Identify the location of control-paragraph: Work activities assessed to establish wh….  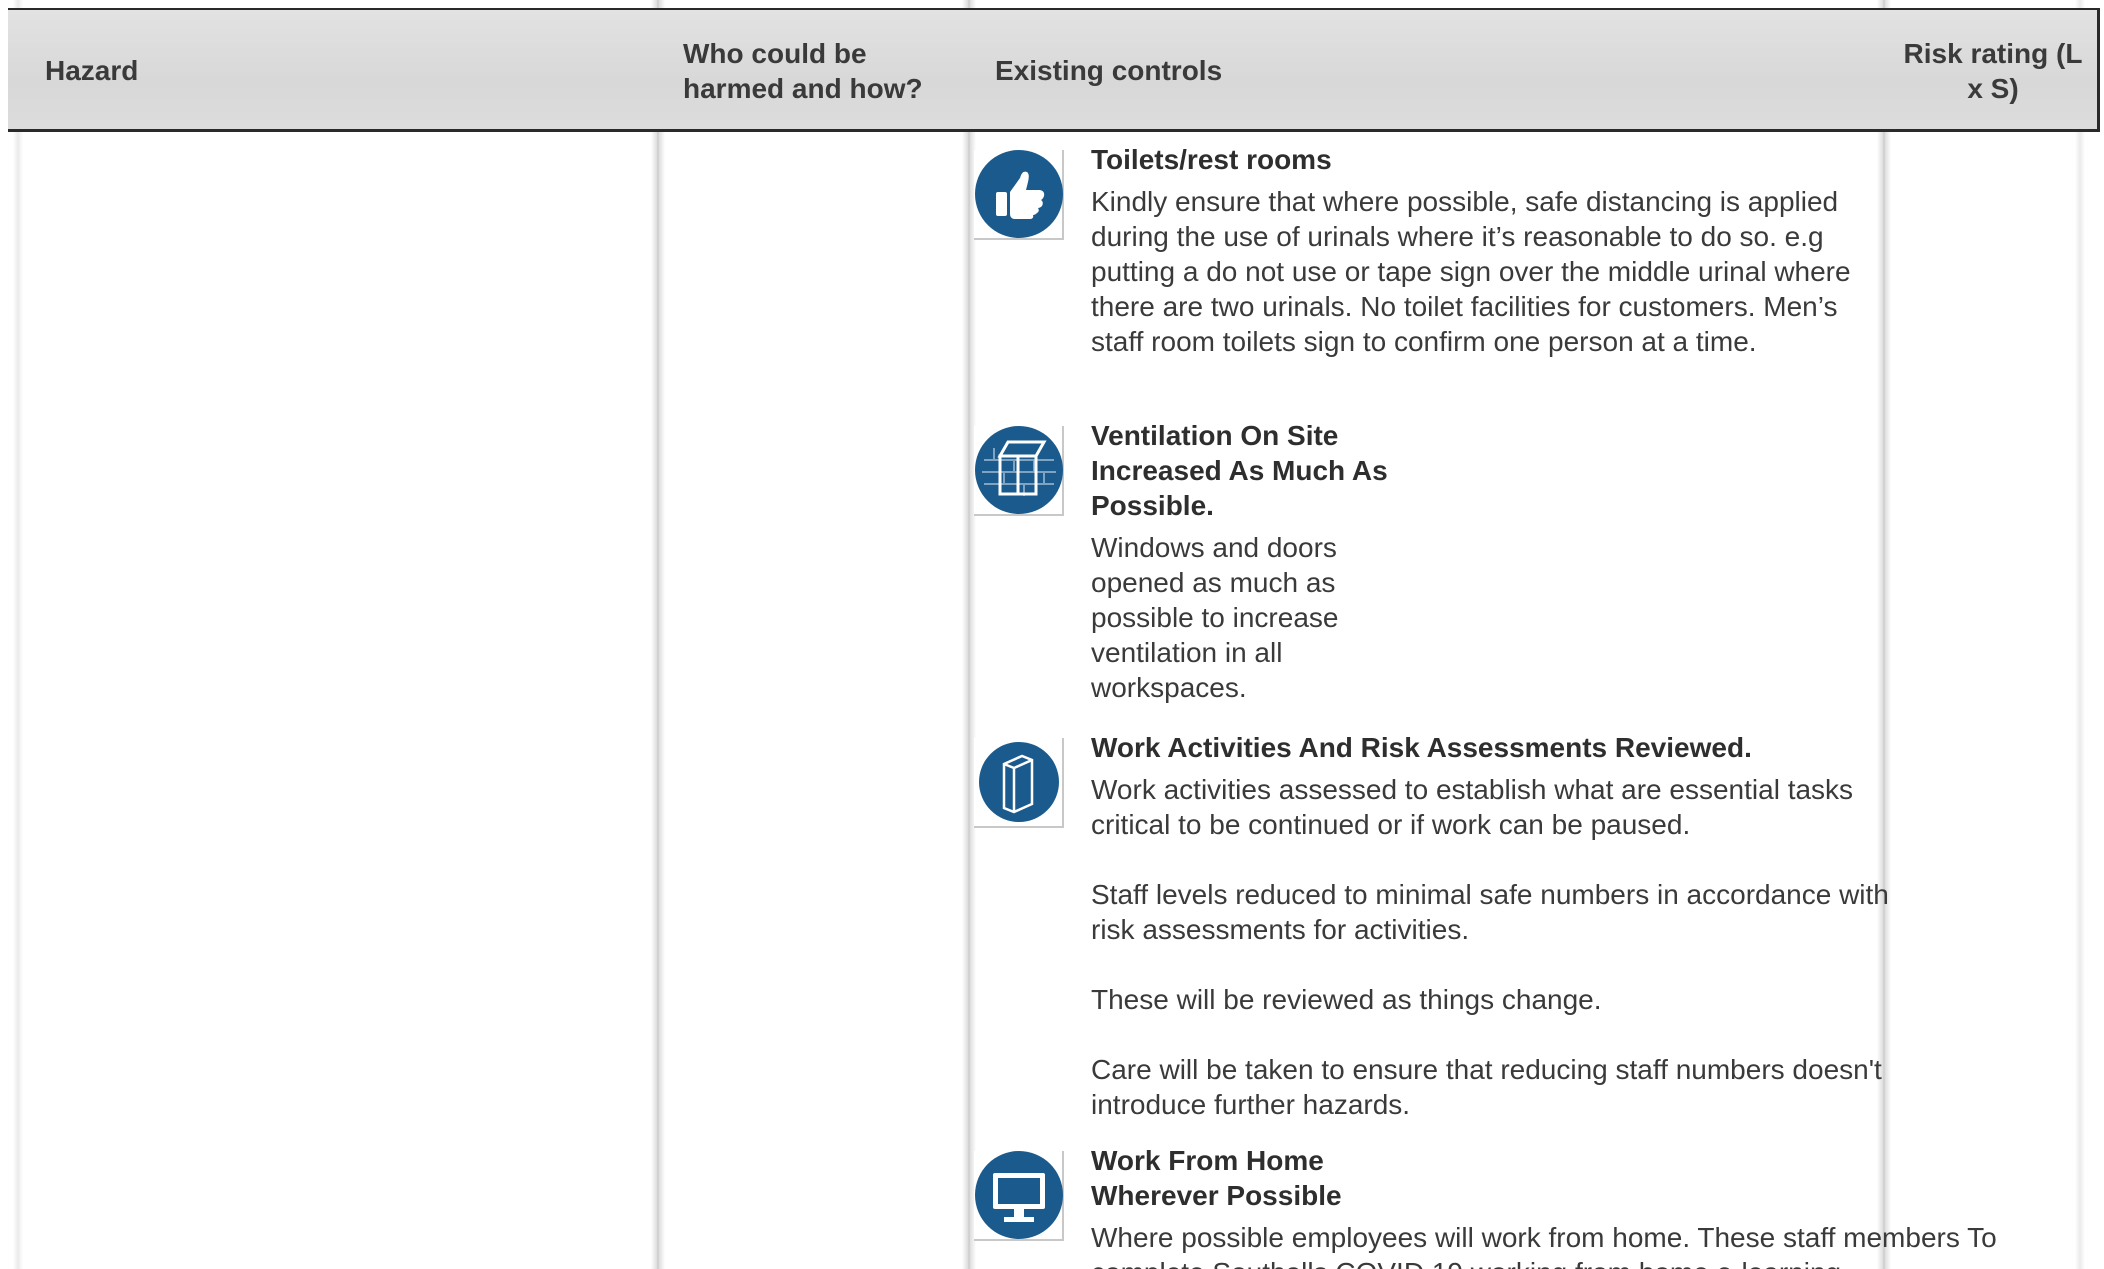
(1472, 807).